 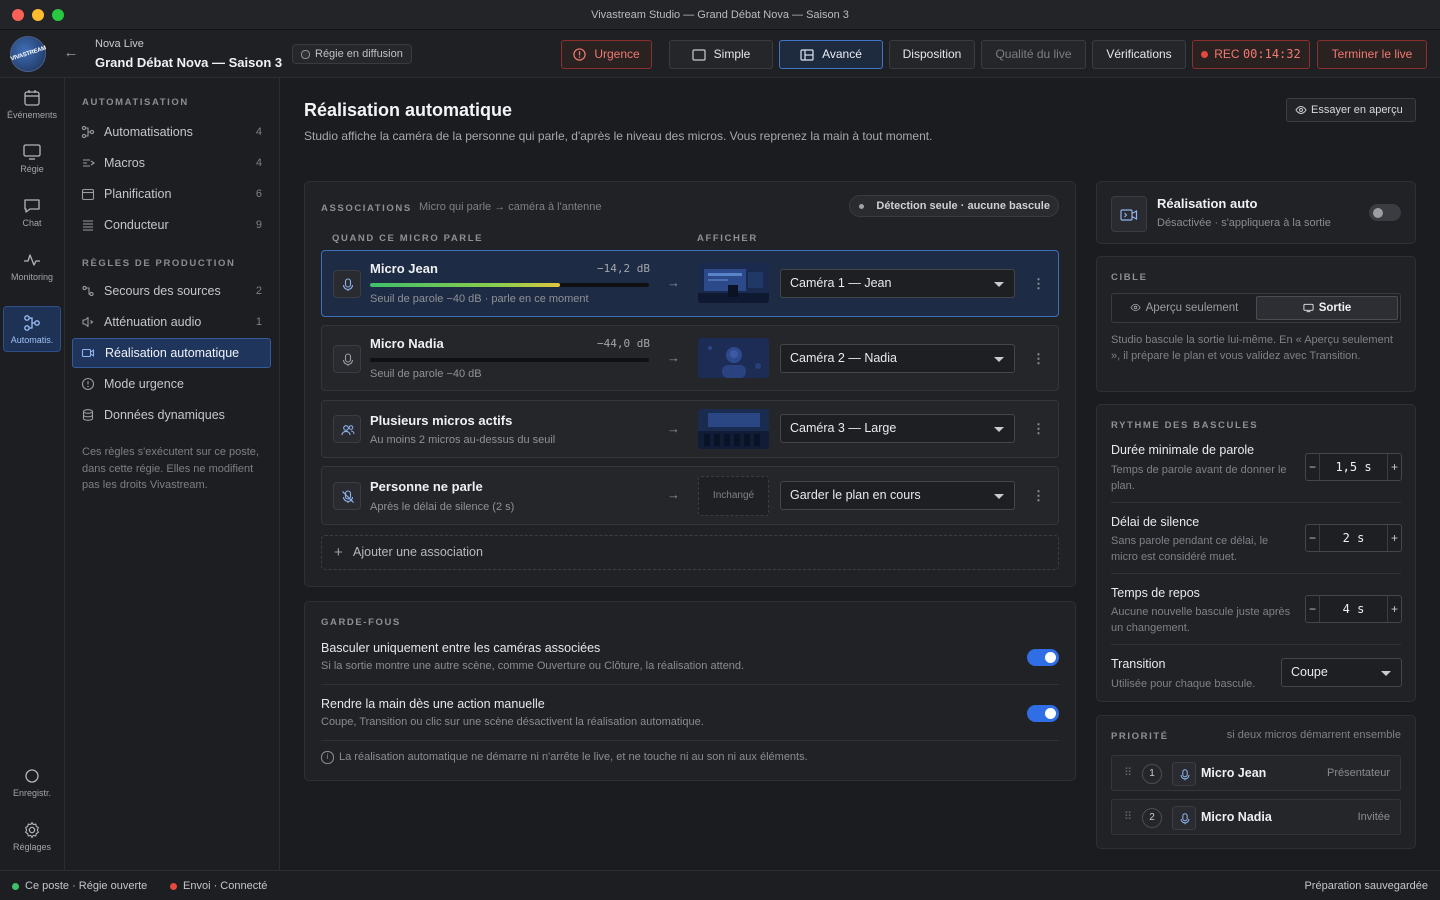 What do you see at coordinates (1244, 223) in the screenshot?
I see `auto-direction-status: Désactivée · s'appliquera à la sortie` at bounding box center [1244, 223].